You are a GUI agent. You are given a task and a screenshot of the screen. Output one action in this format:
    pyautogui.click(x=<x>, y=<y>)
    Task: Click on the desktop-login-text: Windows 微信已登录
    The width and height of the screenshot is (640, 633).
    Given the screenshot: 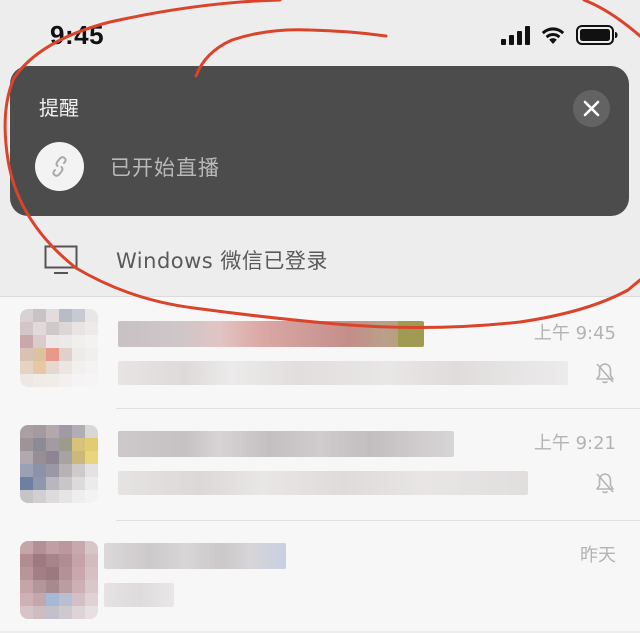 What is the action you would take?
    pyautogui.click(x=222, y=261)
    